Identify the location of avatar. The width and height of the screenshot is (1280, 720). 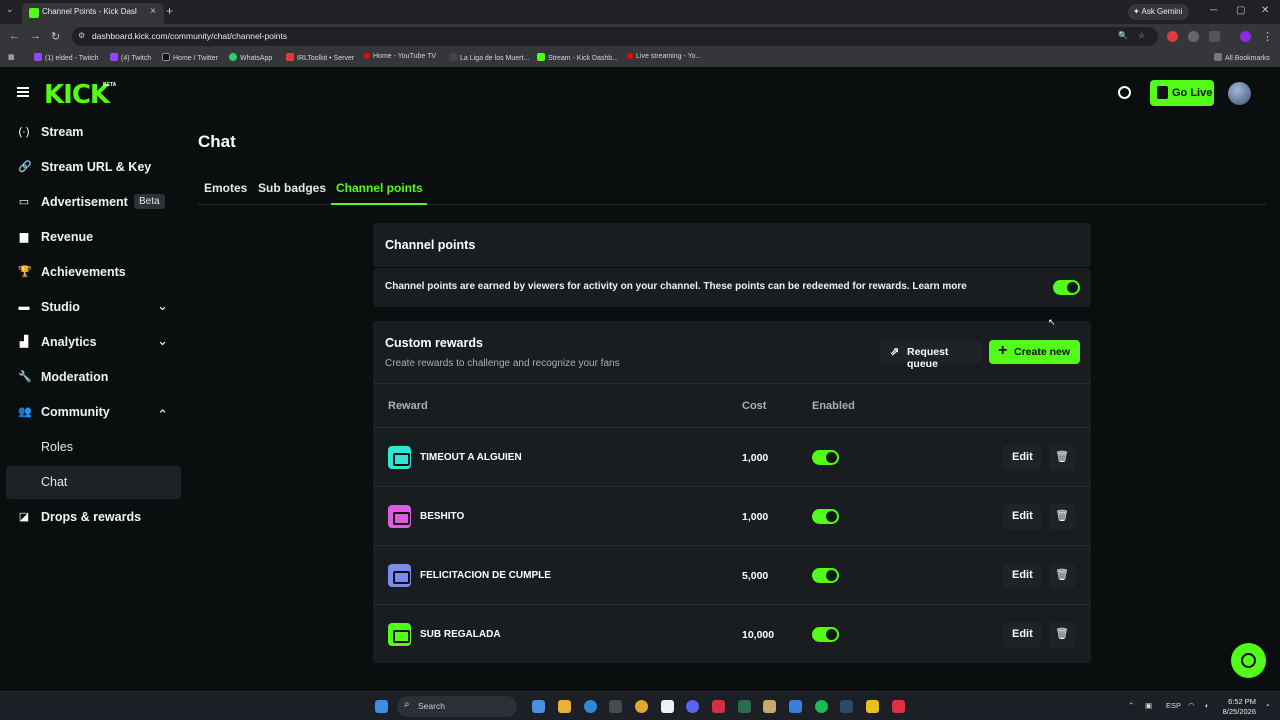
(1239, 93).